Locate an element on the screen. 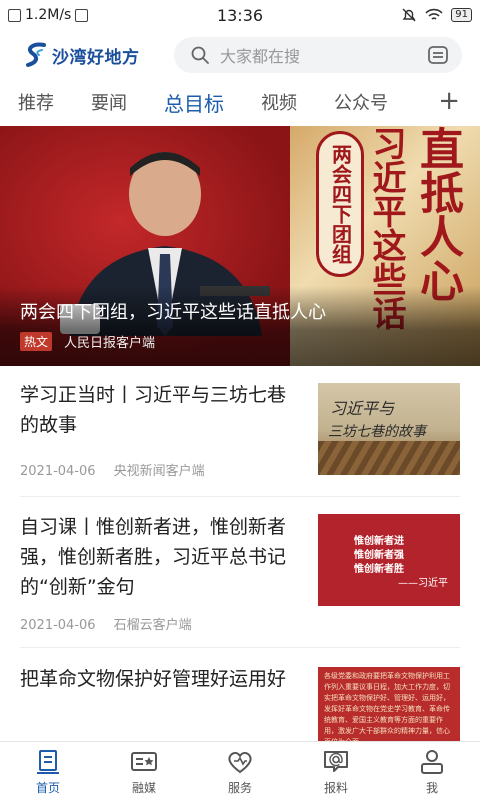 This screenshot has width=480, height=800. news-thumbnail: 惟创新者进 惟创新者强 惟创新者胜 ——习近平 is located at coordinates (389, 560).